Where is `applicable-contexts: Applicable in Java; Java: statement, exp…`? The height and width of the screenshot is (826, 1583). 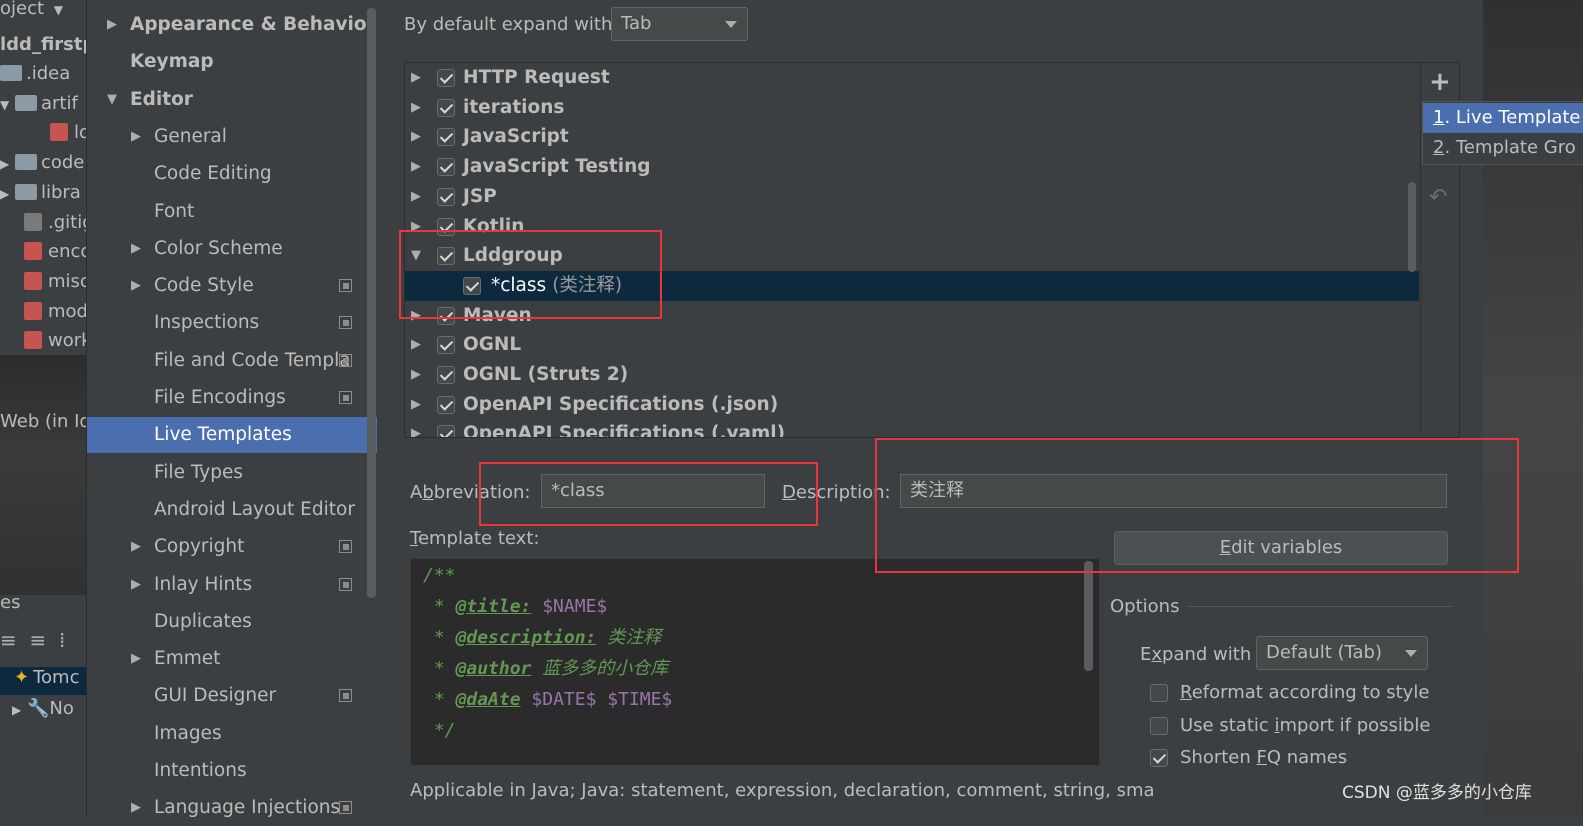
applicable-contexts: Applicable in Java; Java: statement, exp… is located at coordinates (782, 790).